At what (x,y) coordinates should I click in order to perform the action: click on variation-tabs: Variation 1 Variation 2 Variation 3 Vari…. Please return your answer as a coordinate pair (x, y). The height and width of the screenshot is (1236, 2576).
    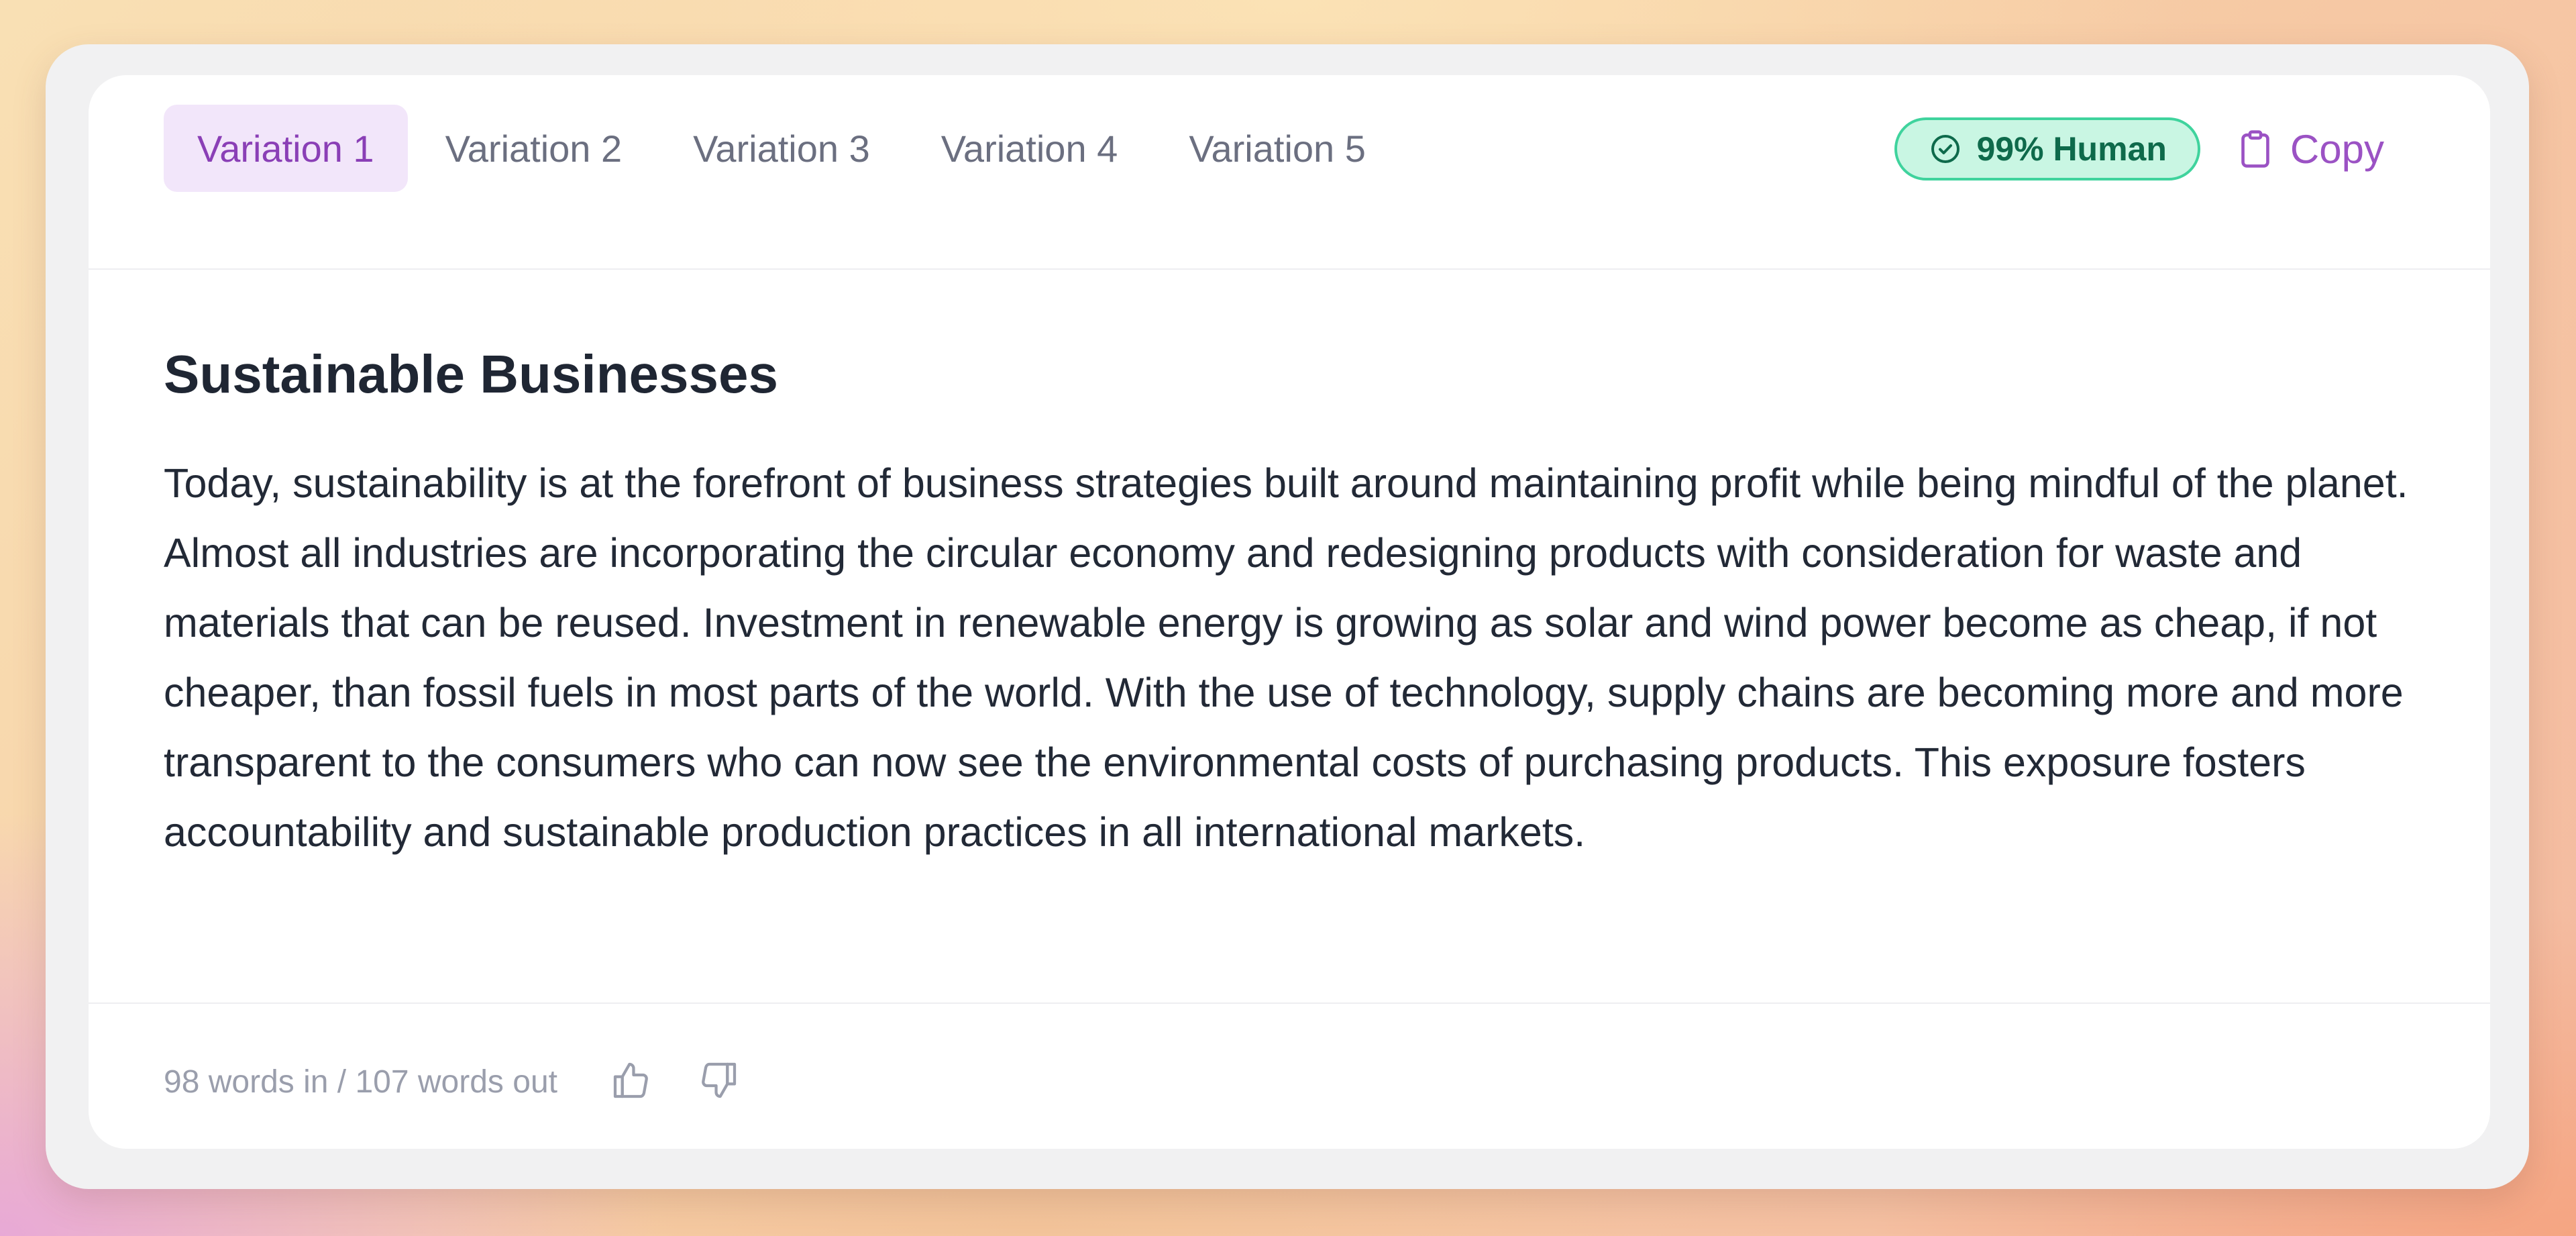
    Looking at the image, I should click on (781, 148).